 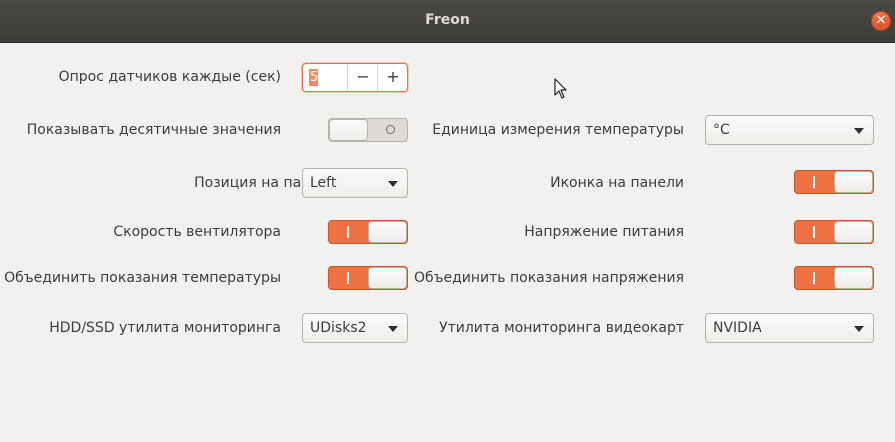 I want to click on poll-interval-value: 5, so click(x=314, y=77).